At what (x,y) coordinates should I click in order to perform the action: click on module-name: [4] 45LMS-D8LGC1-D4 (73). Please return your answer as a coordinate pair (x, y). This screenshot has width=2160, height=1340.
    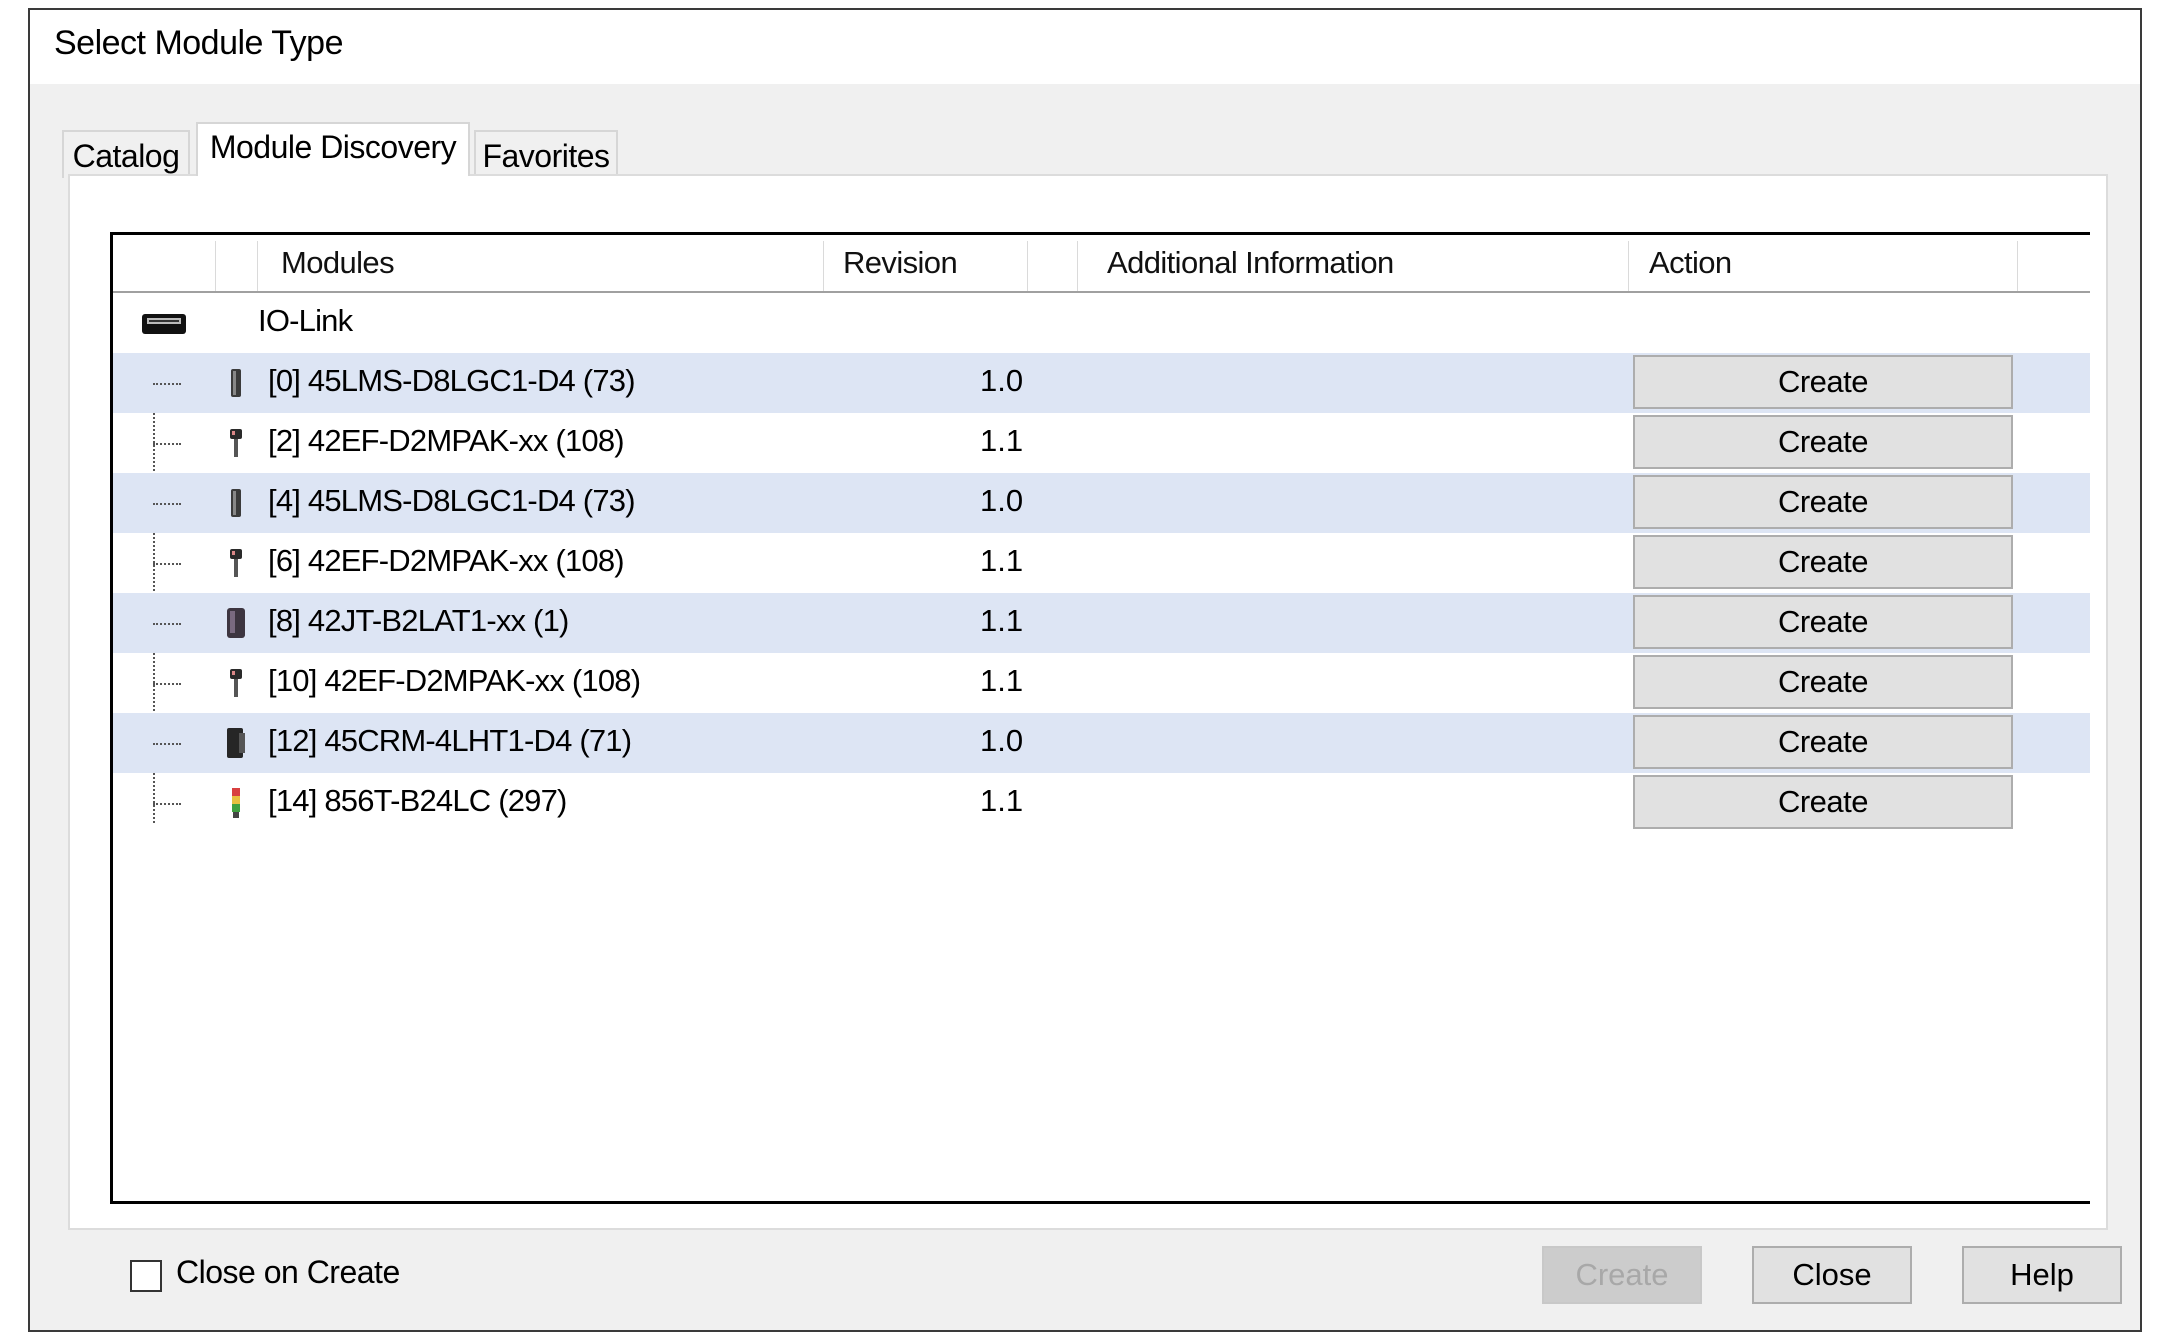
    Looking at the image, I should click on (452, 500).